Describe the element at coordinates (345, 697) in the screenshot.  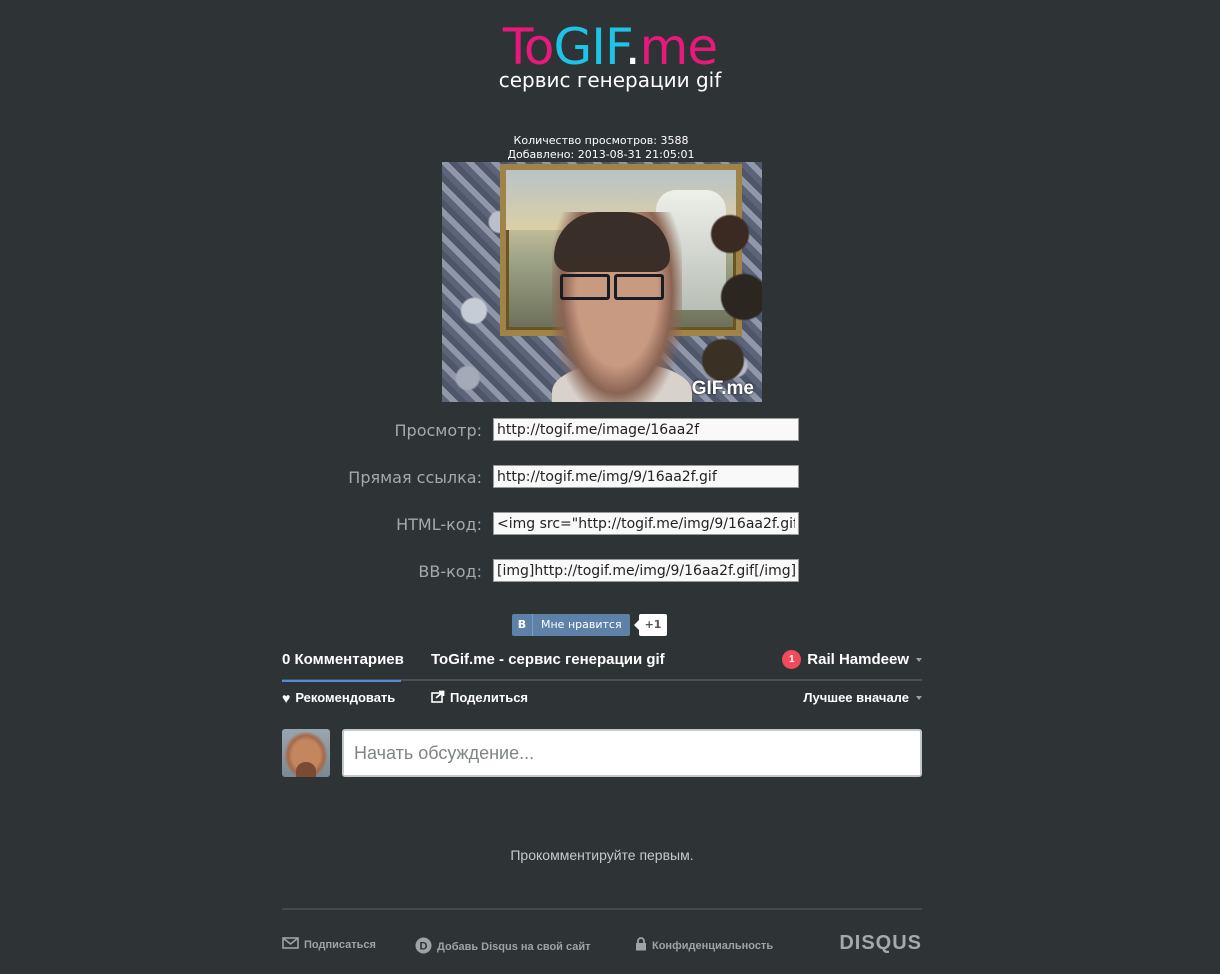
I see `recommend-label: Рекомендовать` at that location.